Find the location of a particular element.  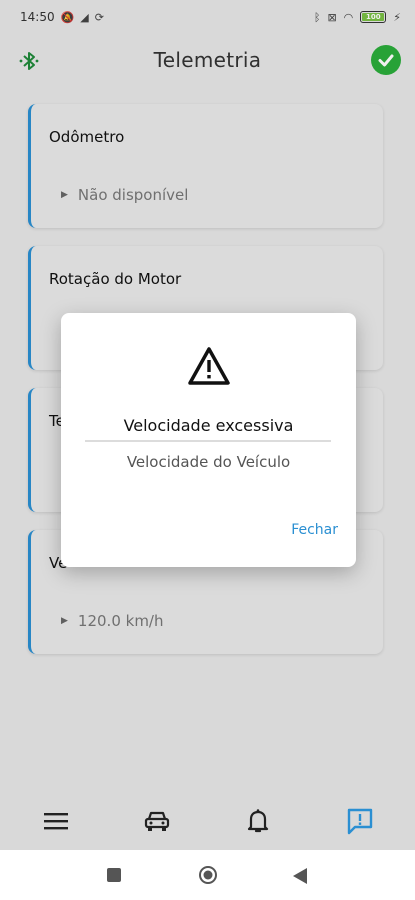

recents-button is located at coordinates (114, 877).